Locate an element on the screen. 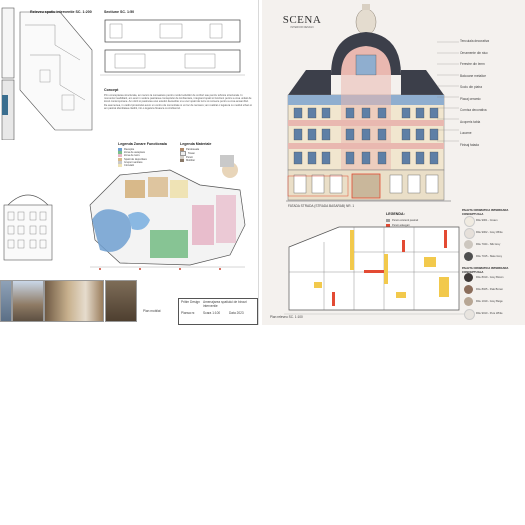 The height and width of the screenshot is (525, 525). facade-caption: FATADA STRADA (STRADA BASARAB) NR. 1 is located at coordinates (321, 206).